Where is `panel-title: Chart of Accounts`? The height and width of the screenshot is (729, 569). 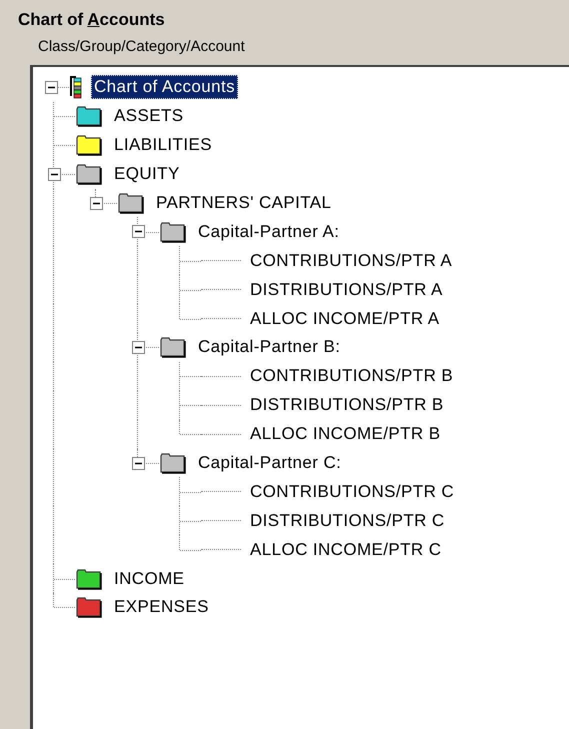
panel-title: Chart of Accounts is located at coordinates (91, 20).